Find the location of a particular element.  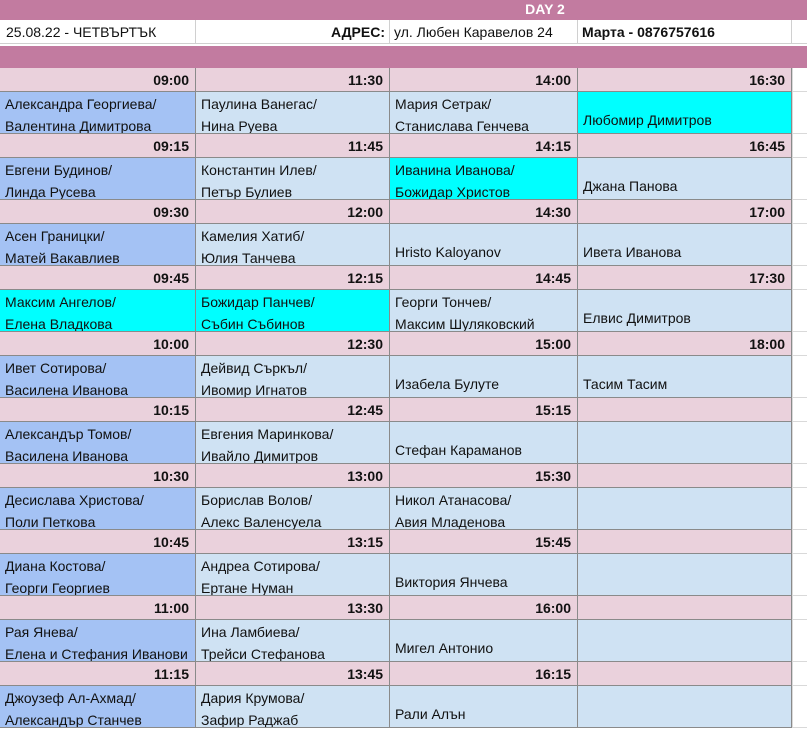

time-cell: 14:15 is located at coordinates (484, 146).